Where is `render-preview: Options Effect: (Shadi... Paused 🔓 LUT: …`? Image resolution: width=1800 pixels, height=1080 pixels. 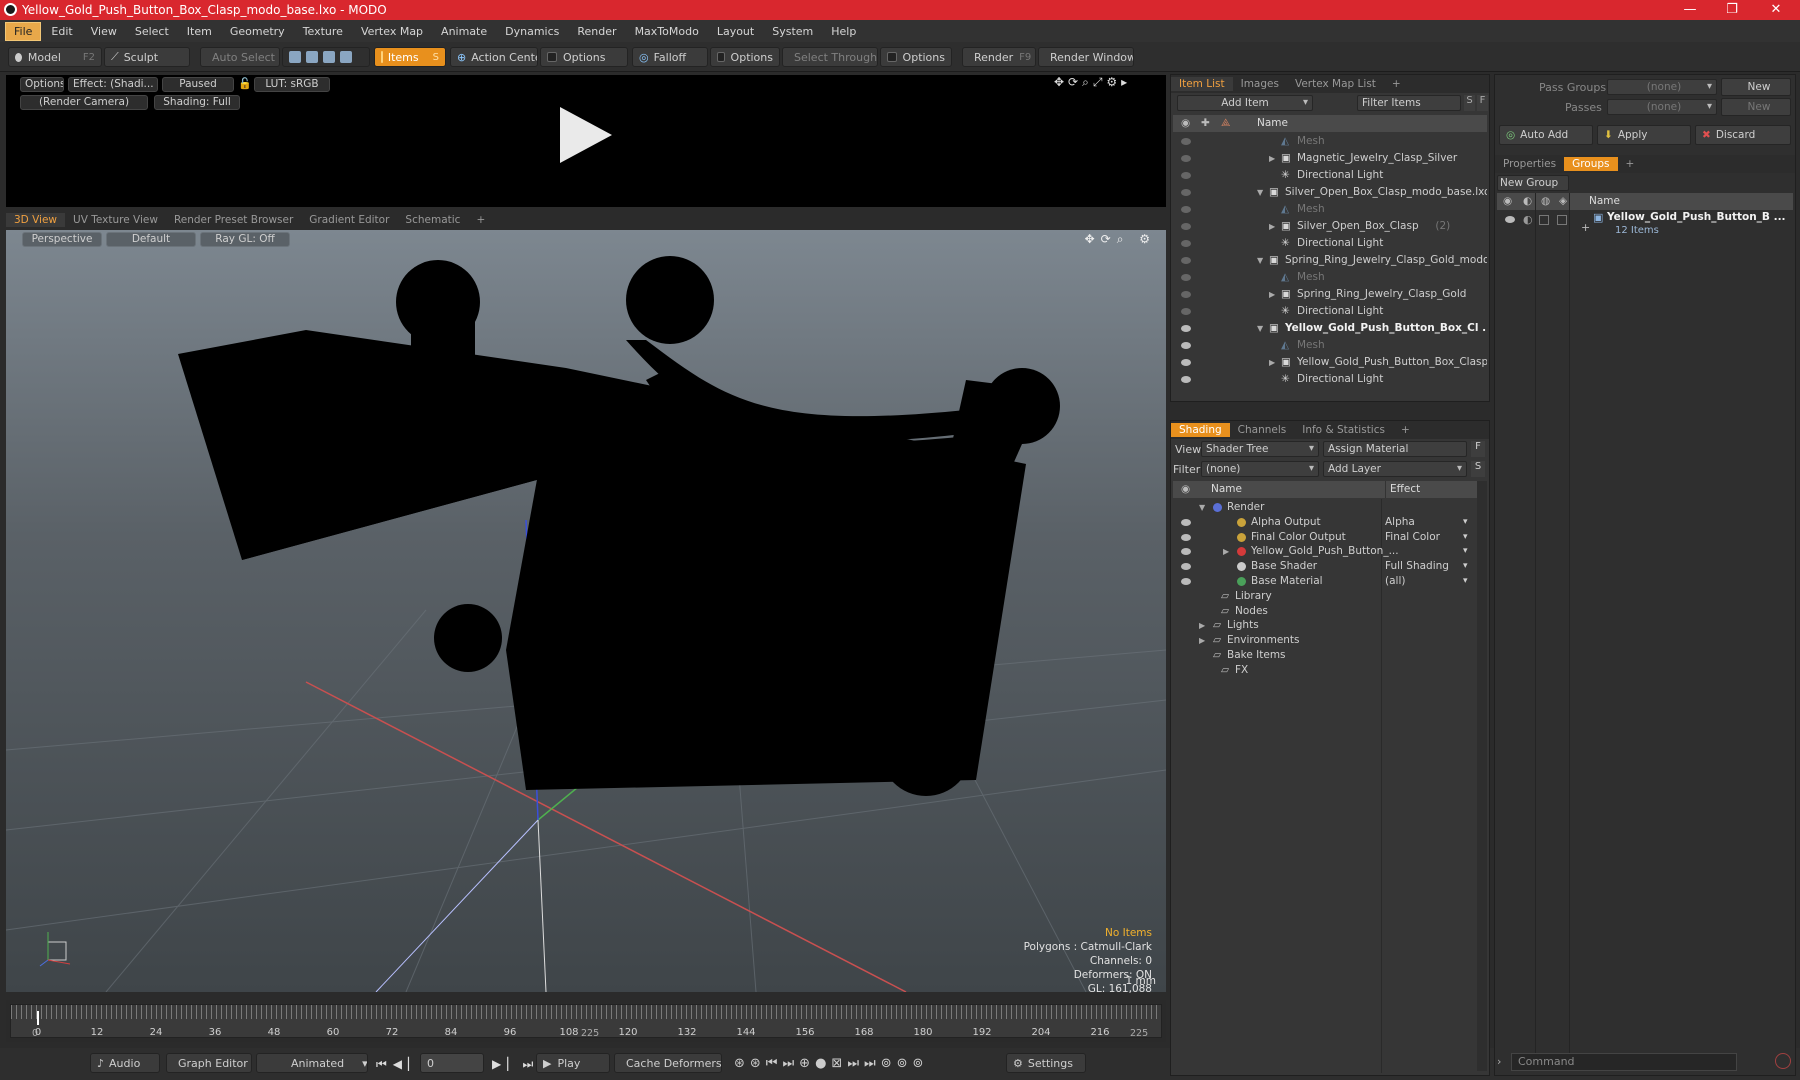 render-preview: Options Effect: (Shadi... Paused 🔓 LUT: … is located at coordinates (586, 141).